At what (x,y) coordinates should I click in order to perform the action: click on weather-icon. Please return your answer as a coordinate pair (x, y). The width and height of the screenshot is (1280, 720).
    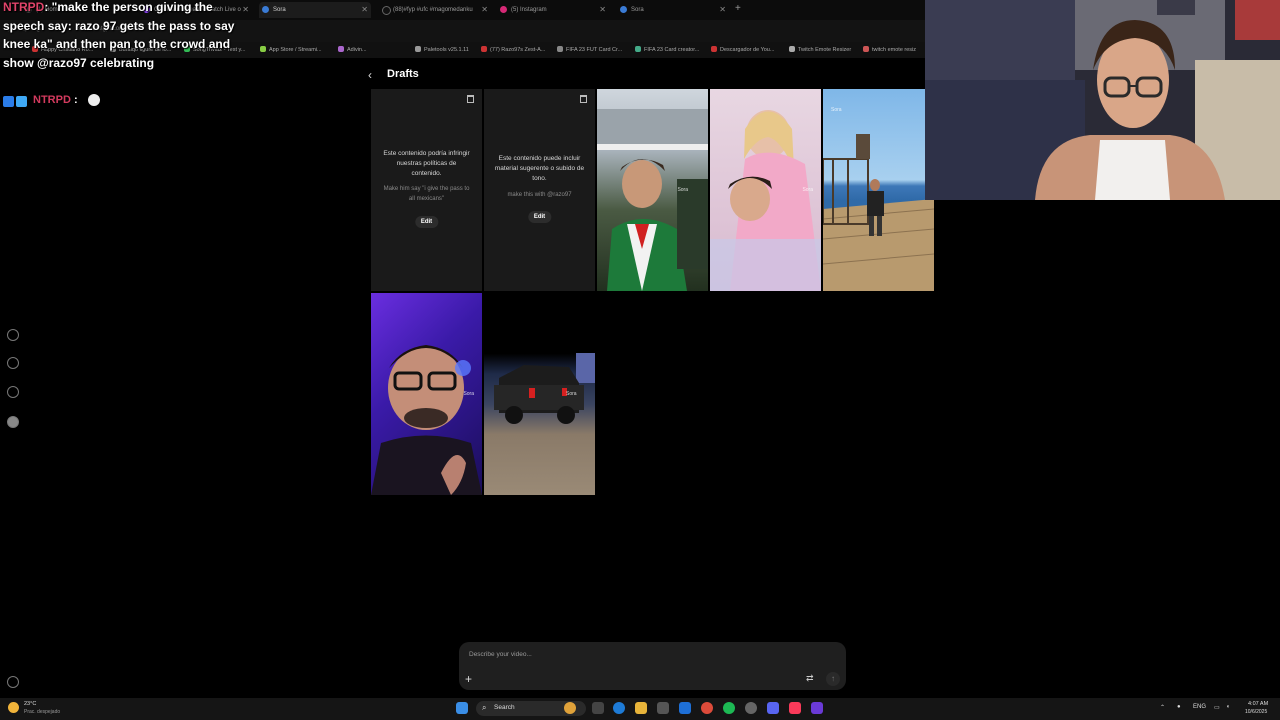
    Looking at the image, I should click on (13, 707).